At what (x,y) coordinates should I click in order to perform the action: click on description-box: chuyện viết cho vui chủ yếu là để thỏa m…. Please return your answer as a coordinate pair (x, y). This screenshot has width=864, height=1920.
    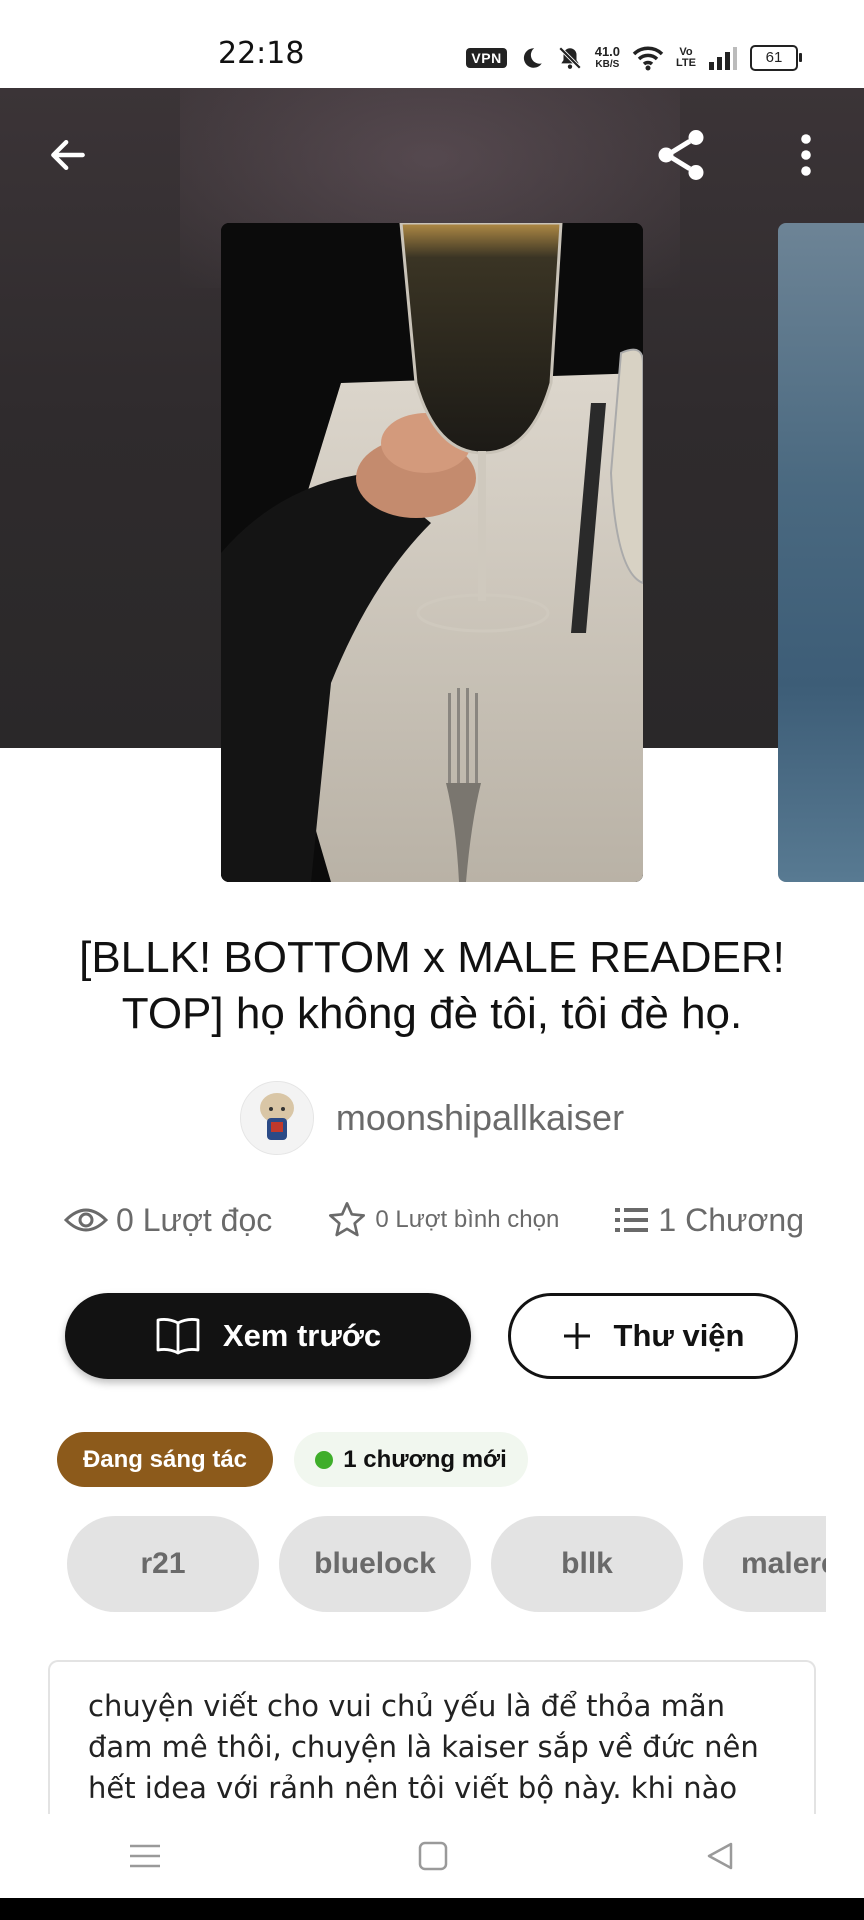
    Looking at the image, I should click on (432, 1740).